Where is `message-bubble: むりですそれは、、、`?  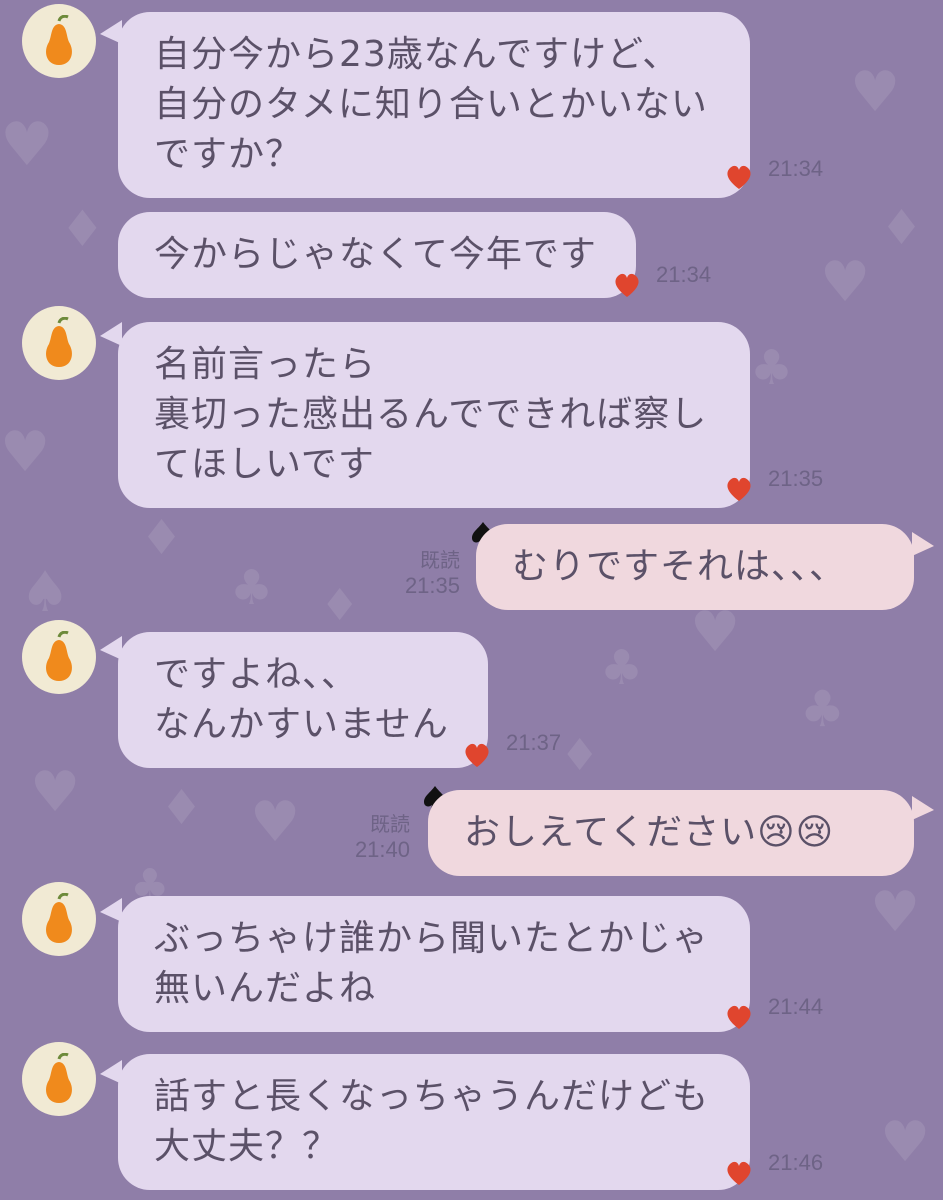
message-bubble: むりですそれは、、、 is located at coordinates (695, 567).